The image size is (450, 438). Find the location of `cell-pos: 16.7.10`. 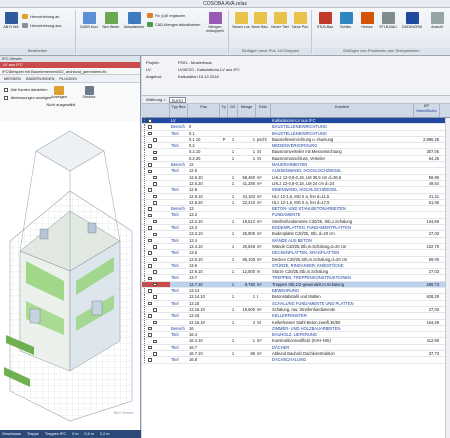

cell-pos: 16.7.10 is located at coordinates (196, 353).